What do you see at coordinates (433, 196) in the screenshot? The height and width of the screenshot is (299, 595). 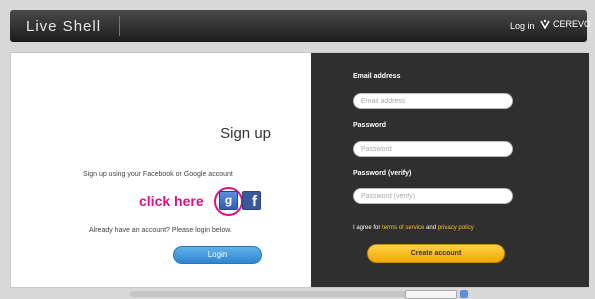 I see `password-verify-field` at bounding box center [433, 196].